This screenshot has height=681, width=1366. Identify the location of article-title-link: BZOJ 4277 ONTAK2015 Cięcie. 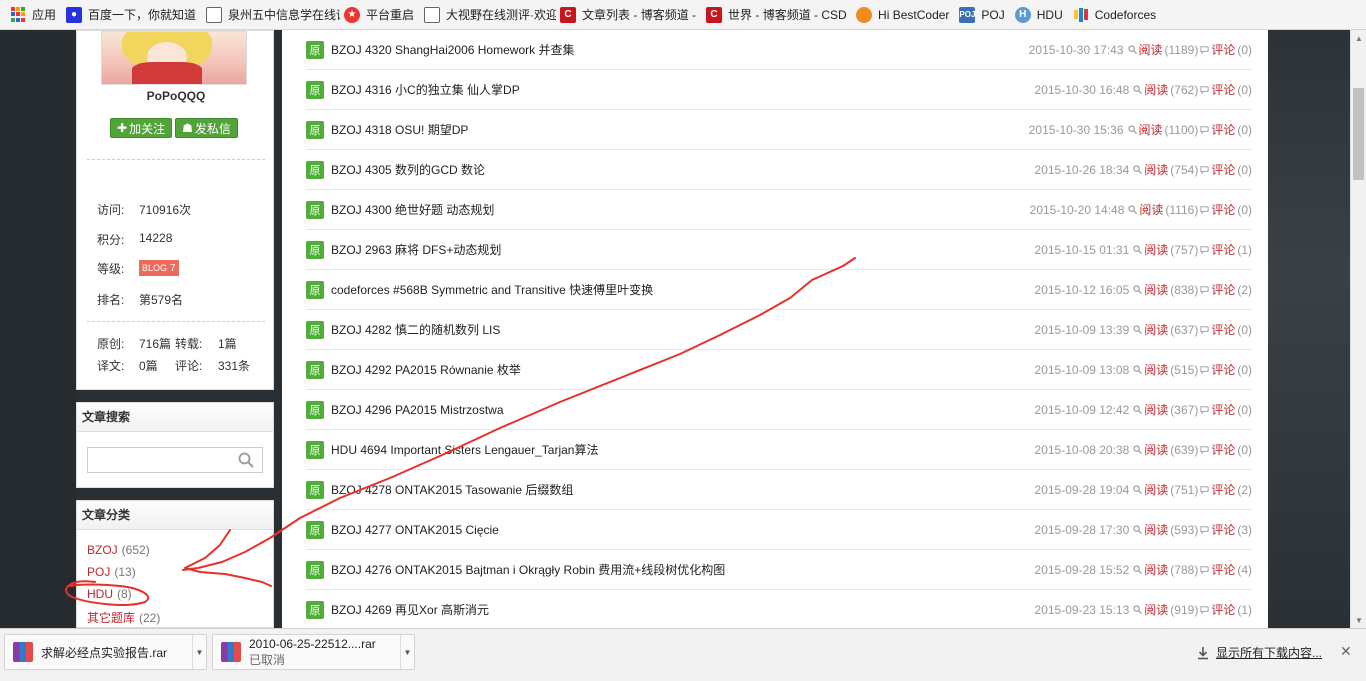
(683, 530).